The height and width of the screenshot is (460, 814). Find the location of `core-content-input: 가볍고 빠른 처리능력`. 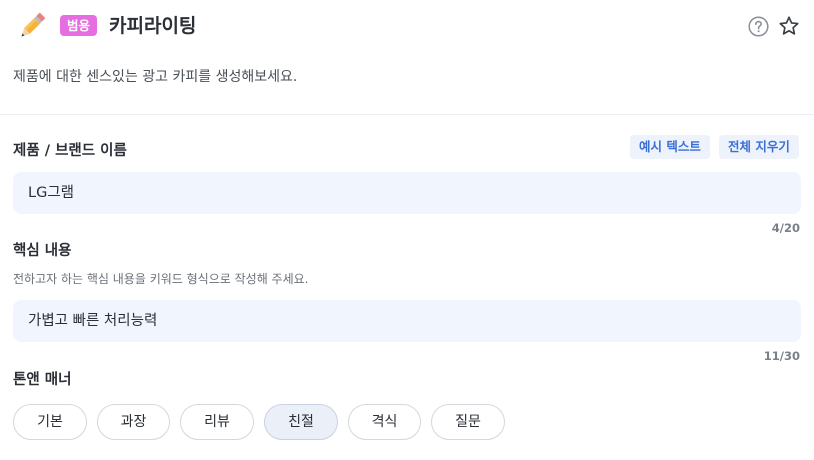

core-content-input: 가볍고 빠른 처리능력 is located at coordinates (407, 321).